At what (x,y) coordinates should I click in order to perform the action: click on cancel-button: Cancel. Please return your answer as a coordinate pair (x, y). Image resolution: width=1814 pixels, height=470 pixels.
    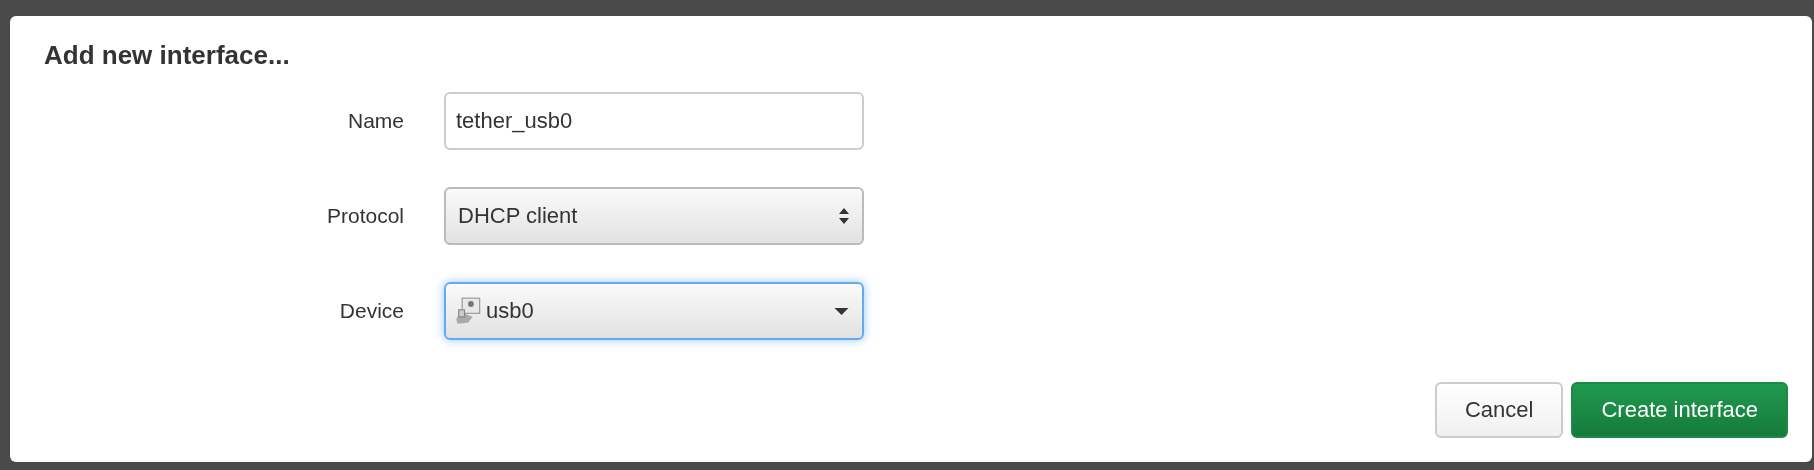
    Looking at the image, I should click on (1499, 410).